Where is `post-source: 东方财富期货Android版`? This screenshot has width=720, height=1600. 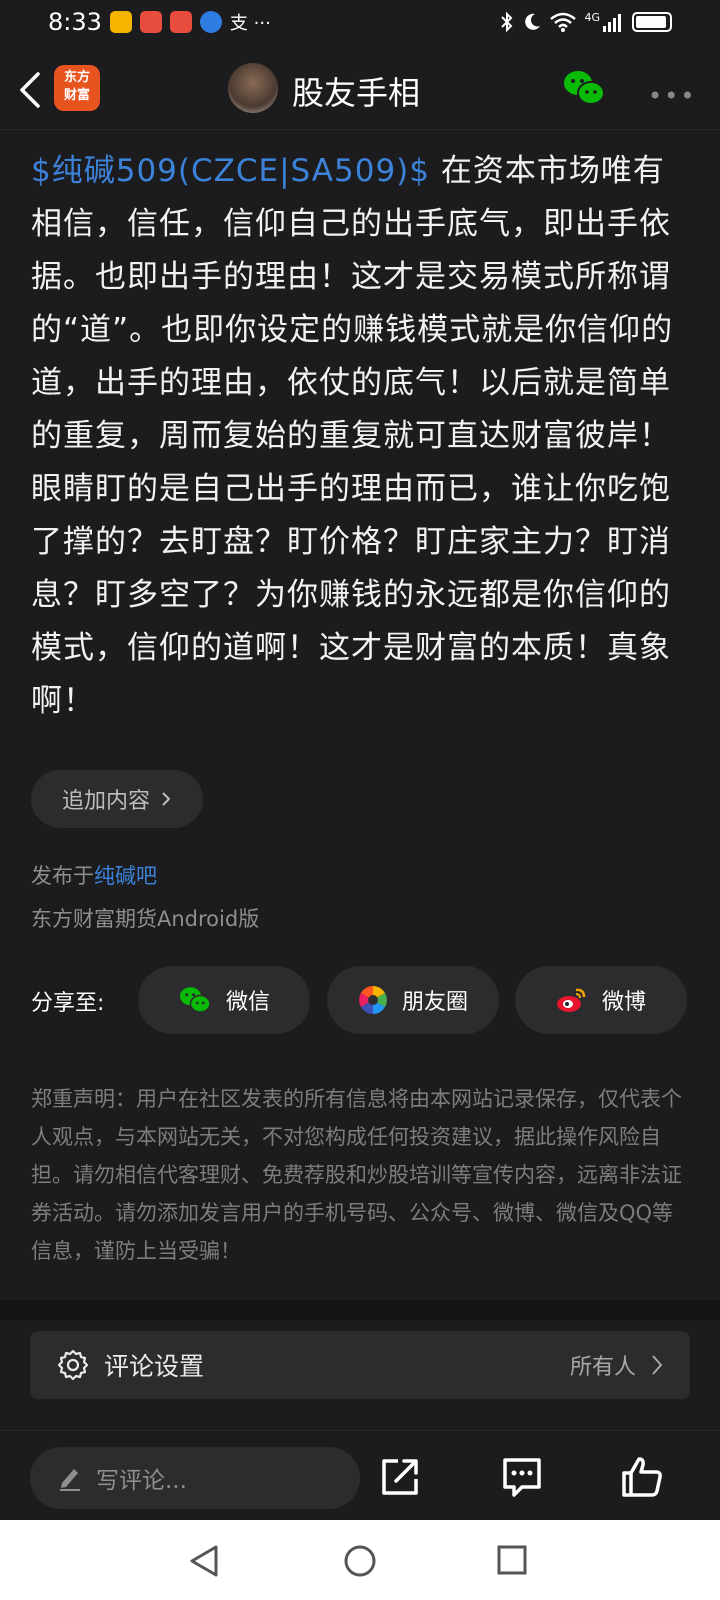 post-source: 东方财富期货Android版 is located at coordinates (145, 919).